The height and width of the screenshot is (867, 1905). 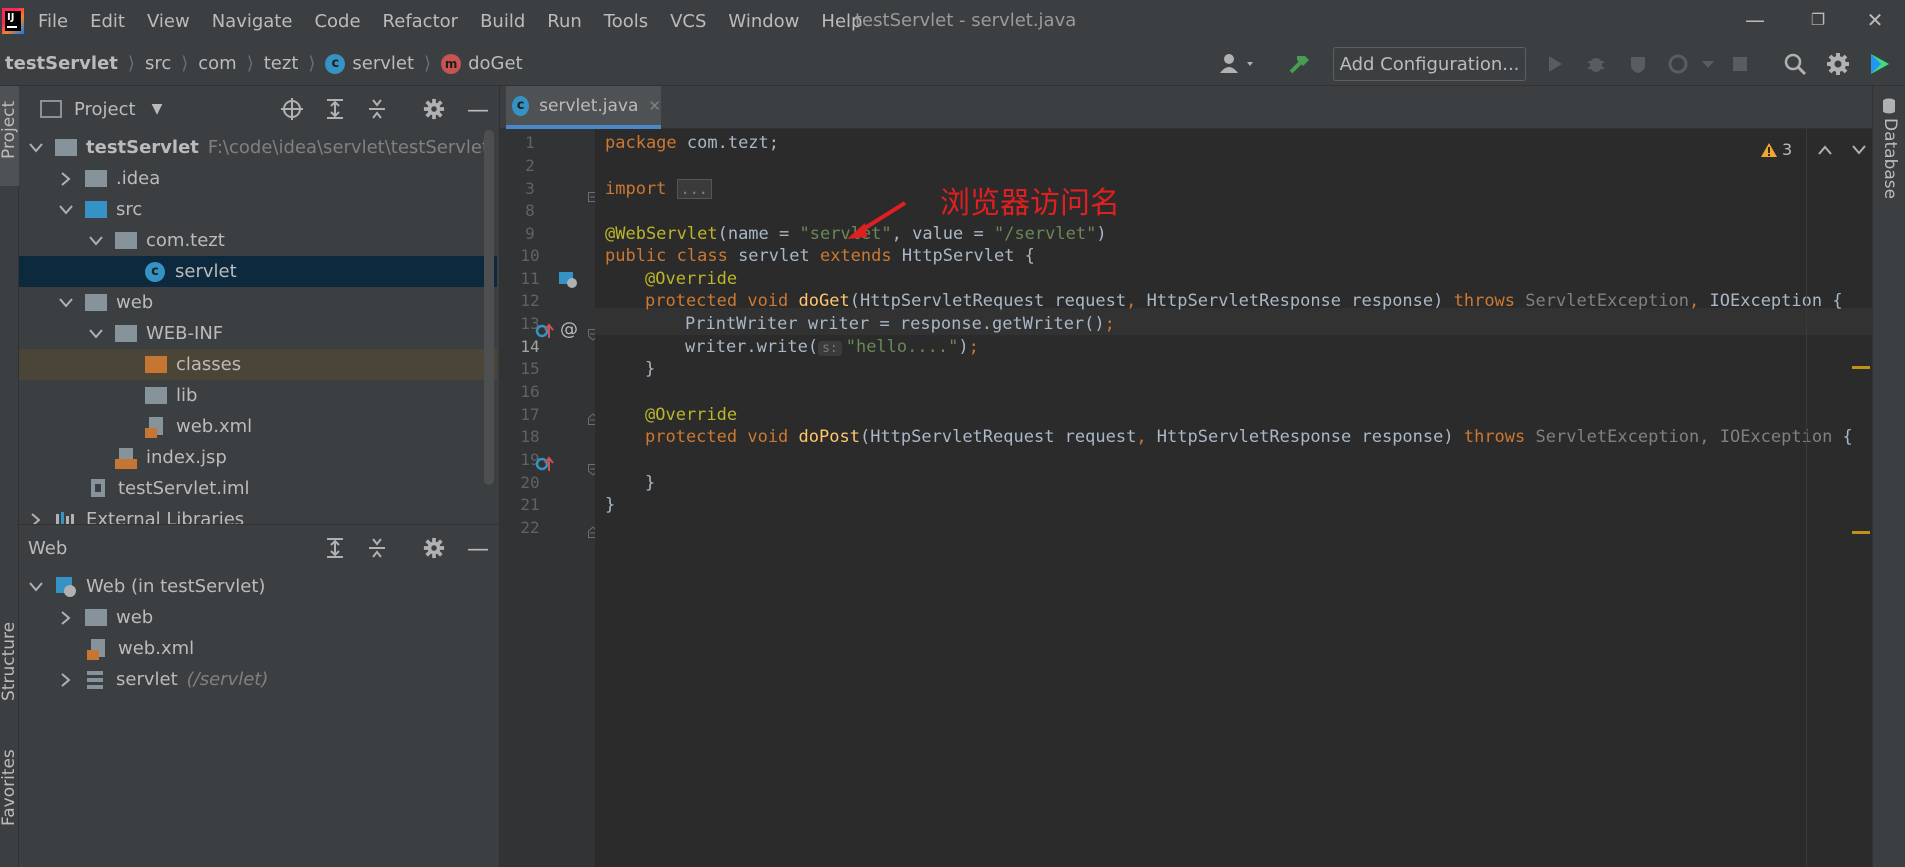 I want to click on run-options-dropdown-icon, so click(x=1708, y=64).